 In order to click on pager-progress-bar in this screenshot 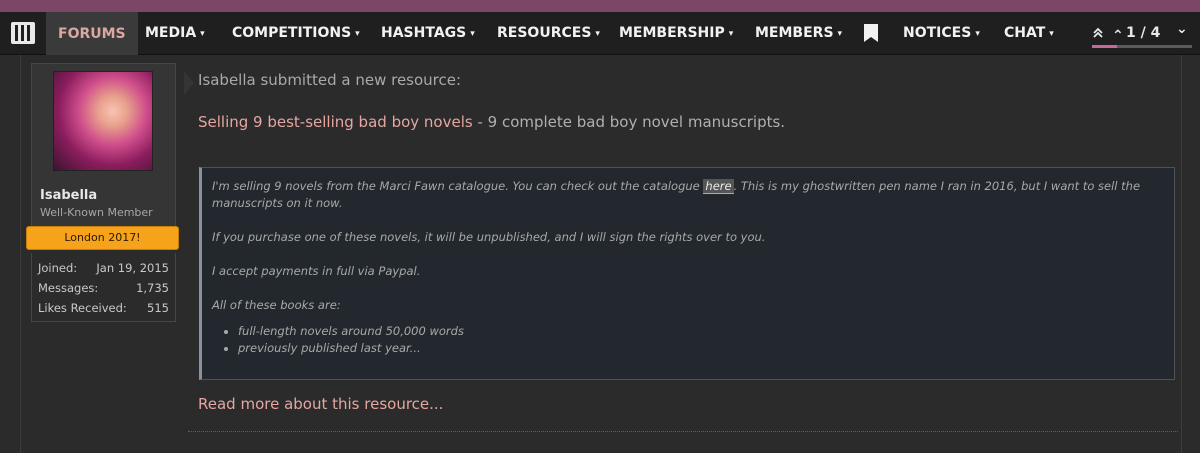, I will do `click(1142, 46)`.